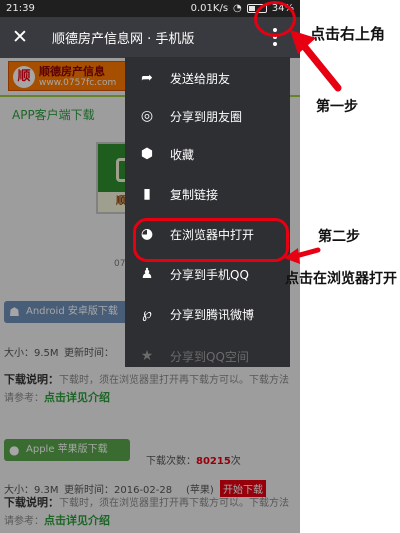  What do you see at coordinates (209, 356) in the screenshot?
I see `menu-item-label: 分享到QQ空间` at bounding box center [209, 356].